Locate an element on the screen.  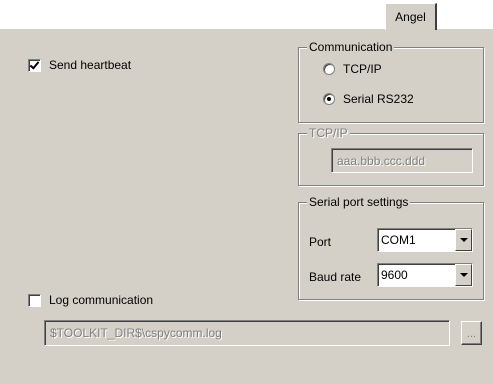
log-communication-label: Log communication is located at coordinates (101, 300).